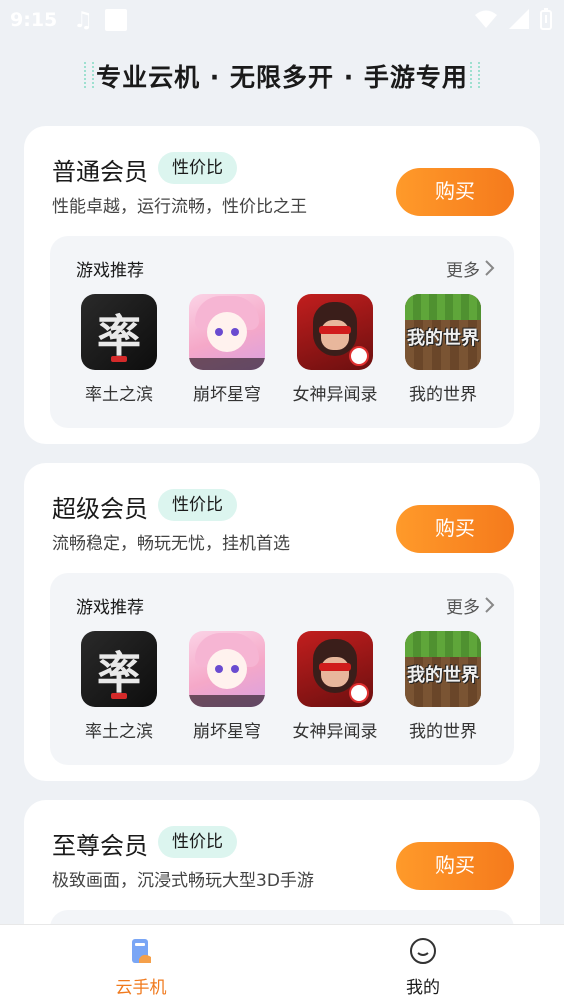  I want to click on plan-title: 超级会员, so click(100, 509).